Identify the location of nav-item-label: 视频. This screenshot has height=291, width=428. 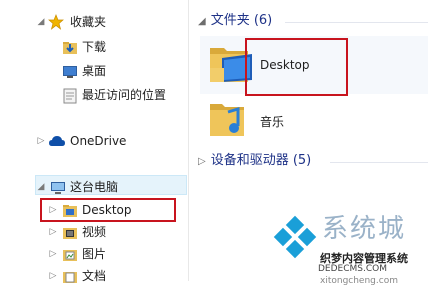
(94, 232).